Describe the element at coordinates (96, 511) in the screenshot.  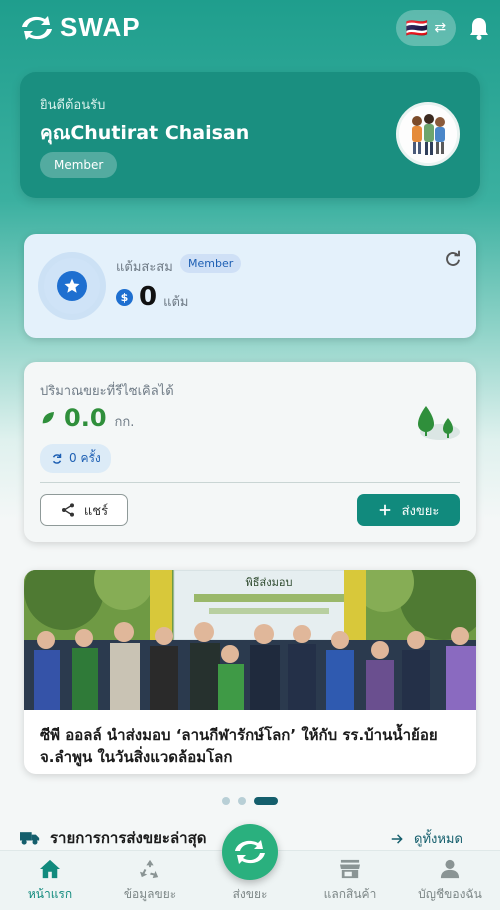
I see `share-label: แชร์` at that location.